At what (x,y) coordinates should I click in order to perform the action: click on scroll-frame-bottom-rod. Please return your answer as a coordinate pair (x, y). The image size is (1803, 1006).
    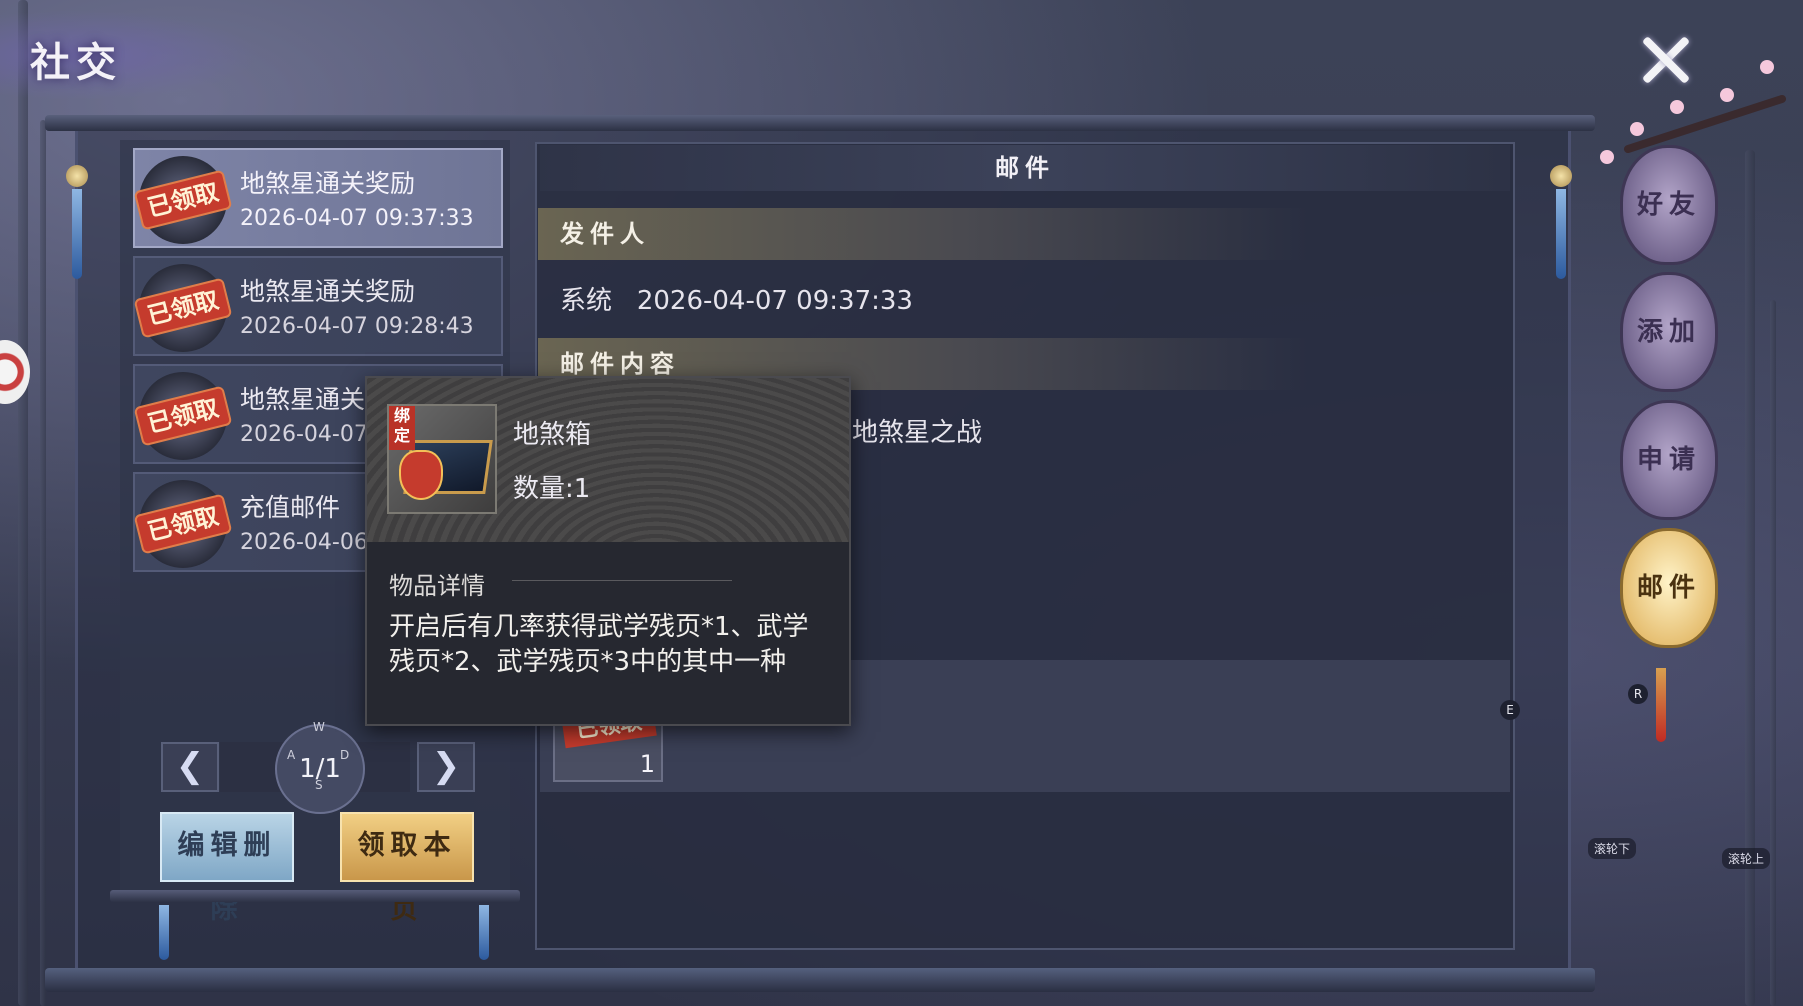
    Looking at the image, I should click on (820, 980).